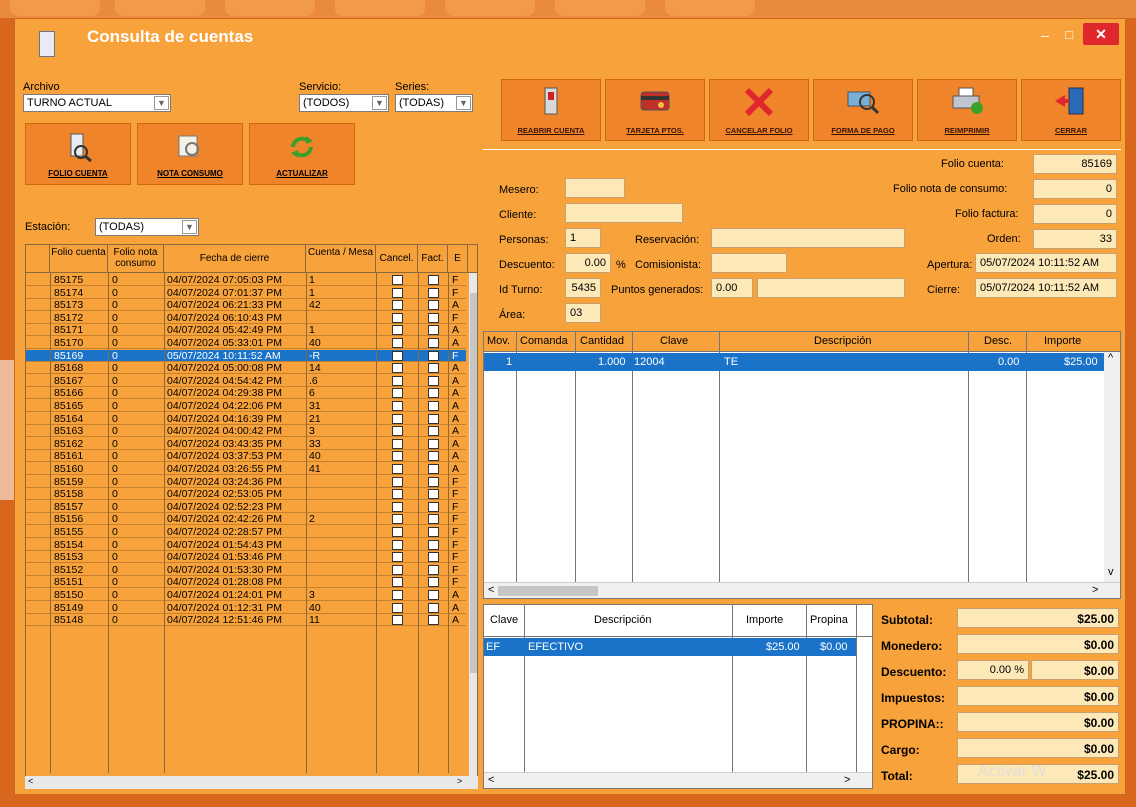 Image resolution: width=1136 pixels, height=807 pixels. Describe the element at coordinates (1069, 36) in the screenshot. I see `maximize-icon: □` at that location.